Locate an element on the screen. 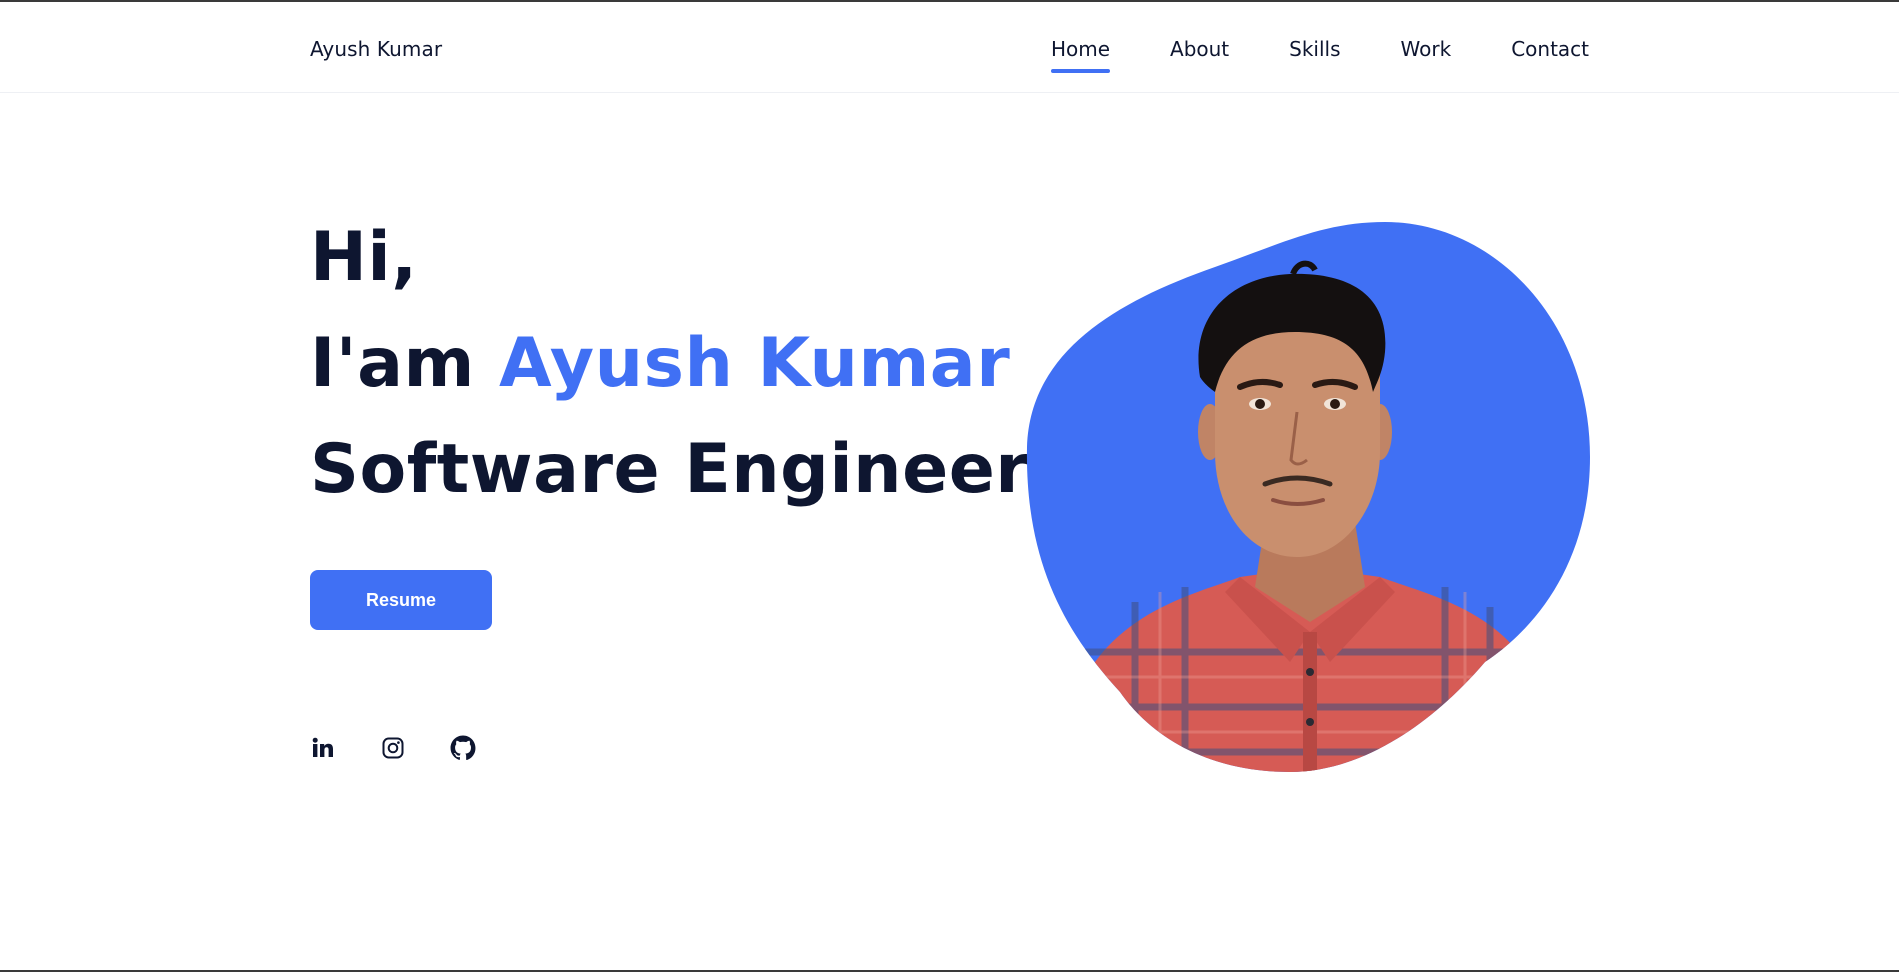  hero-role: Software Engineer is located at coordinates (670, 469).